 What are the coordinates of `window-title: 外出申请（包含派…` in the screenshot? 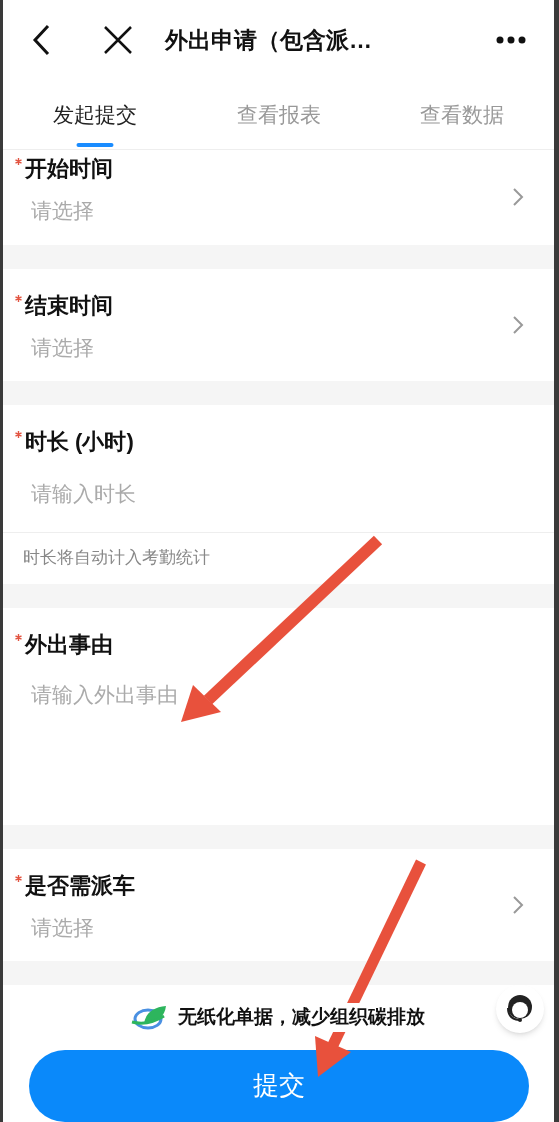 It's located at (268, 40).